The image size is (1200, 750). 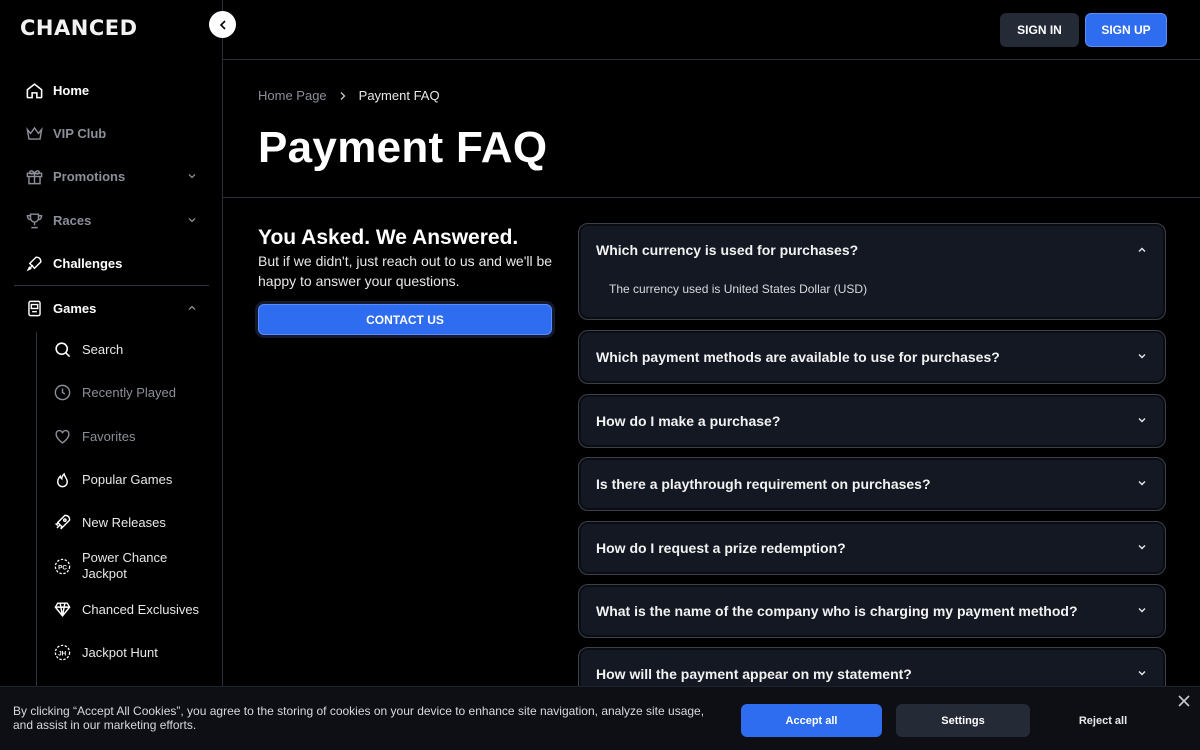 What do you see at coordinates (110, 308) in the screenshot?
I see `sidebar-item-games: Games` at bounding box center [110, 308].